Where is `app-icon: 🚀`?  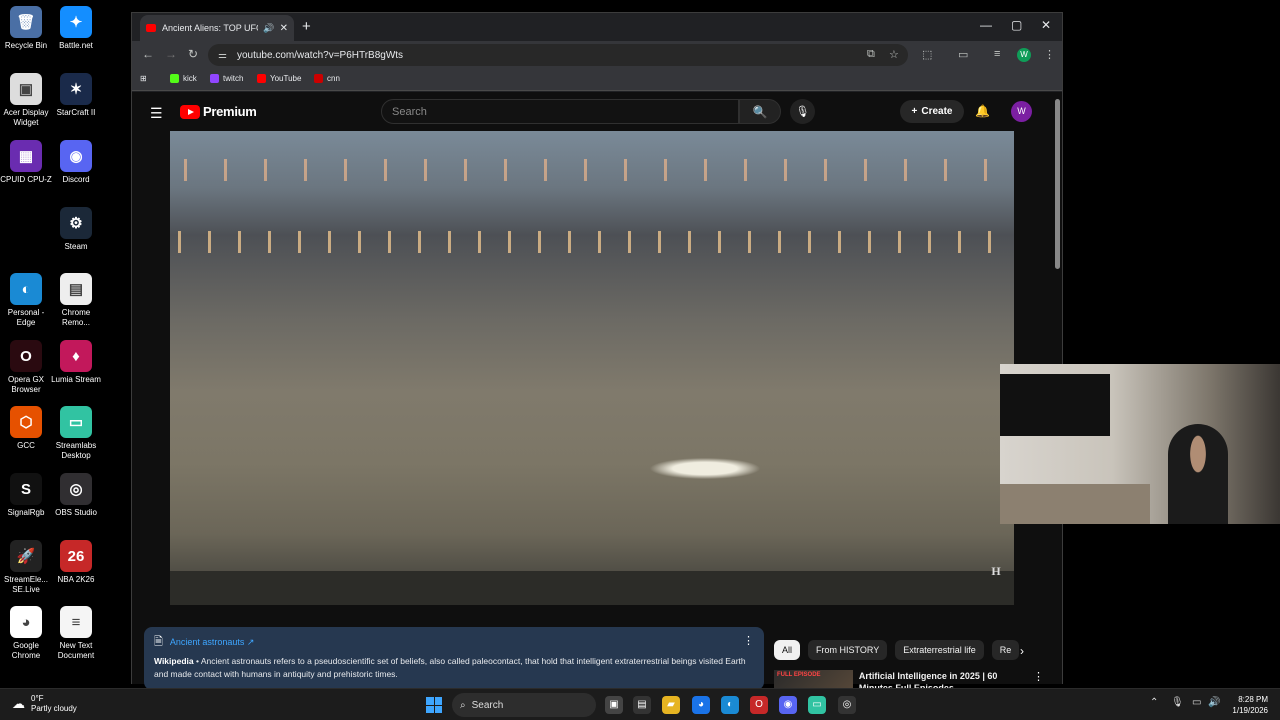
app-icon: 🚀 is located at coordinates (26, 556).